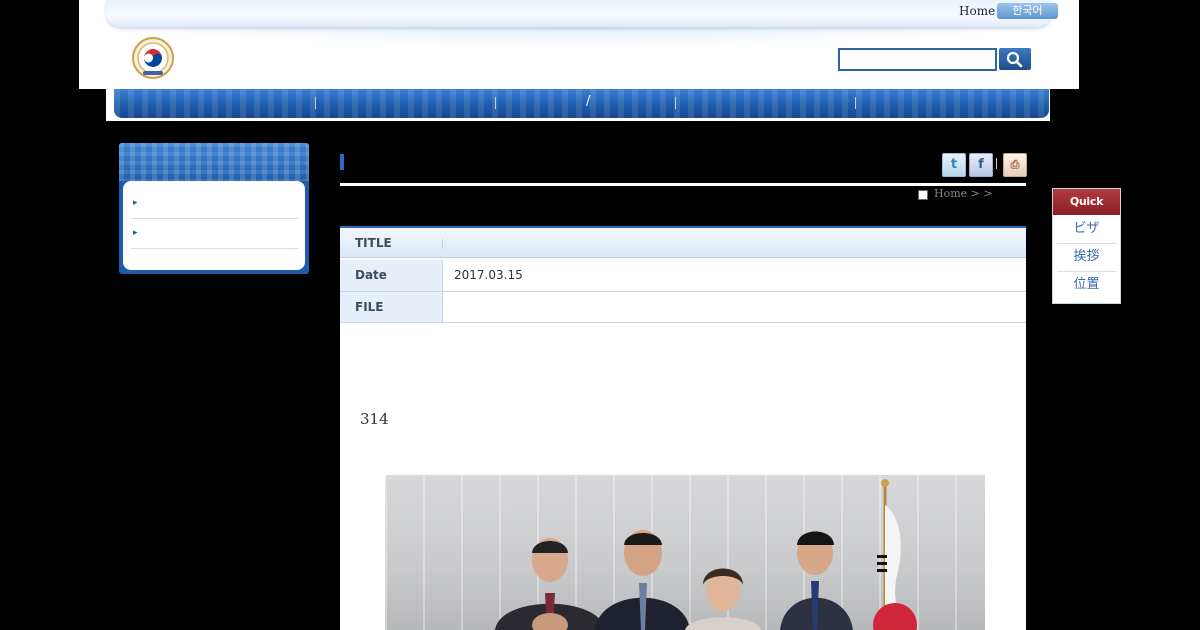  I want to click on share-divider, so click(996, 163).